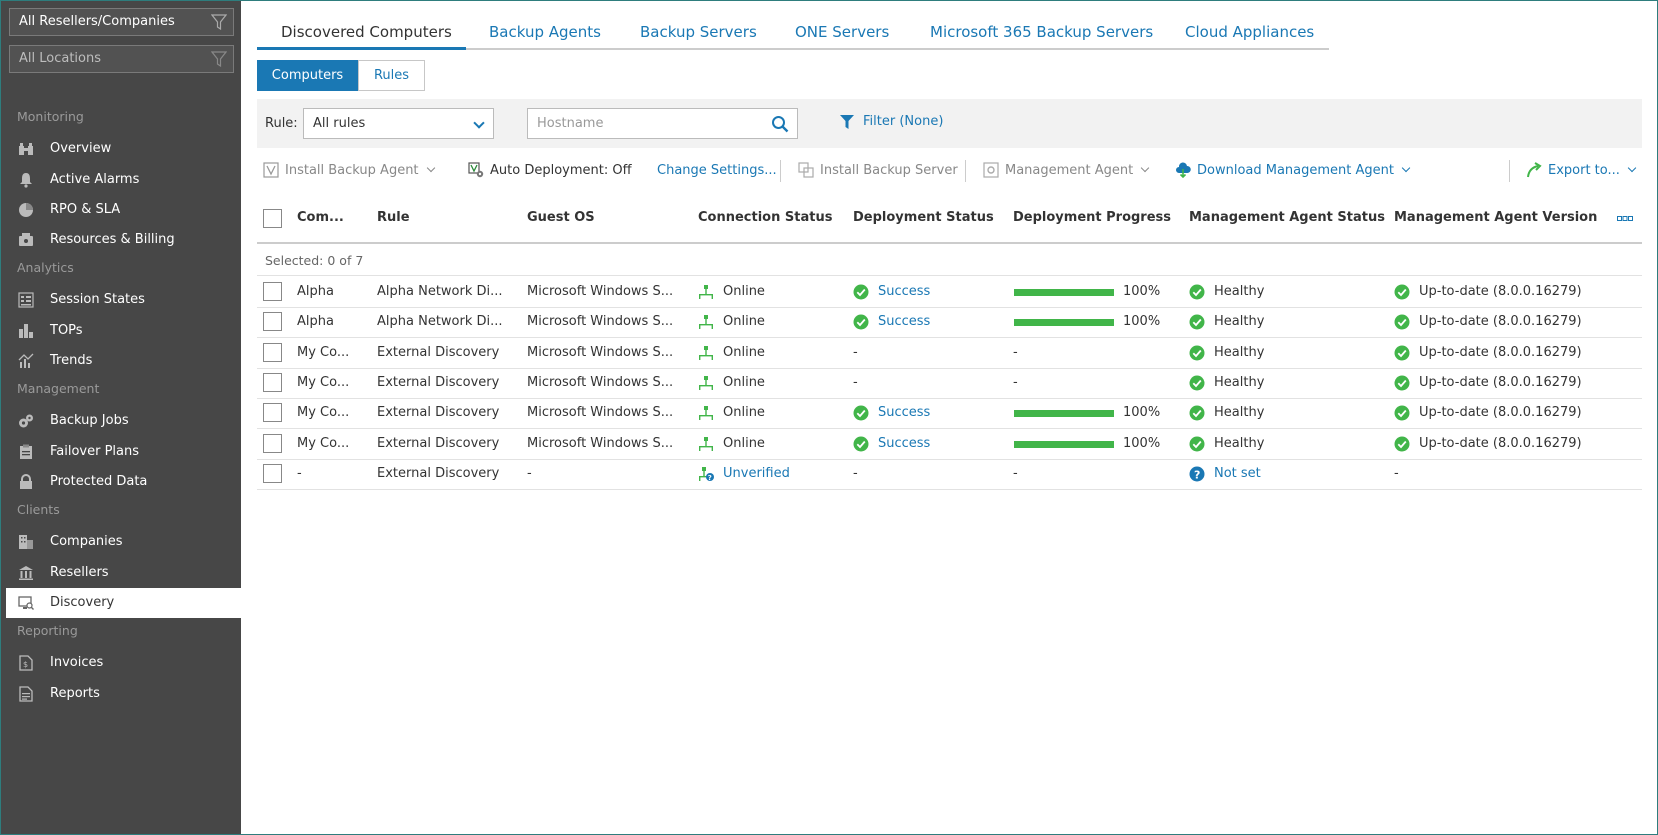  What do you see at coordinates (1066, 170) in the screenshot?
I see `management-agent-button: Management Agent` at bounding box center [1066, 170].